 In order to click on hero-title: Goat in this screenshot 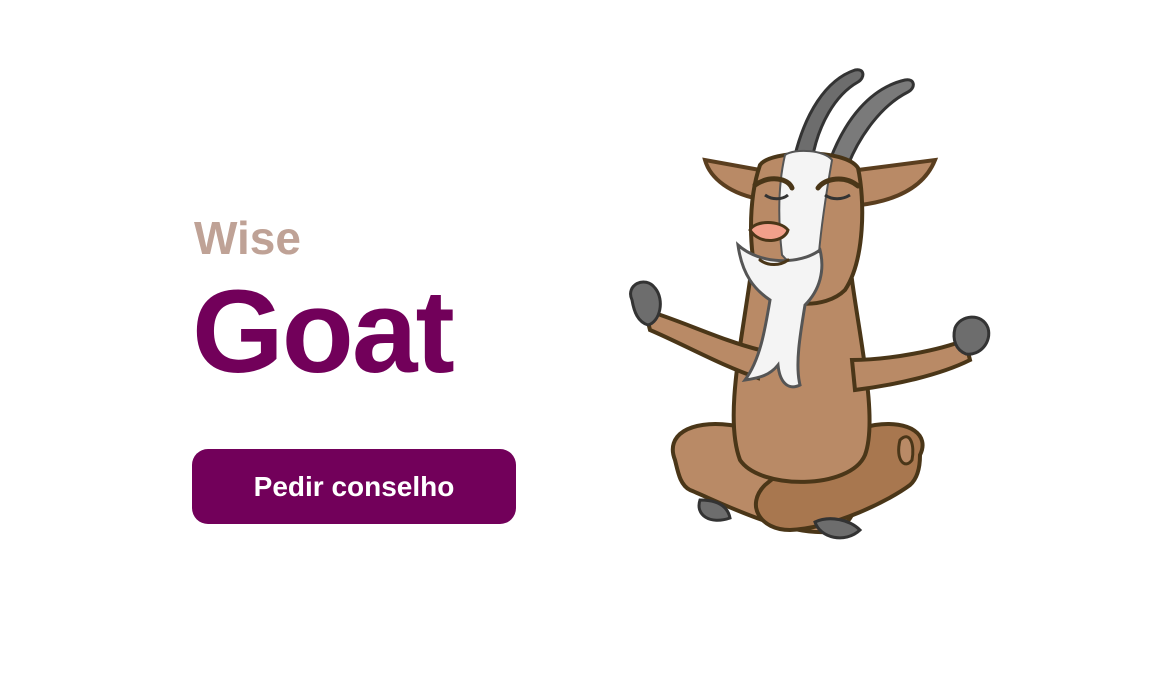, I will do `click(323, 332)`.